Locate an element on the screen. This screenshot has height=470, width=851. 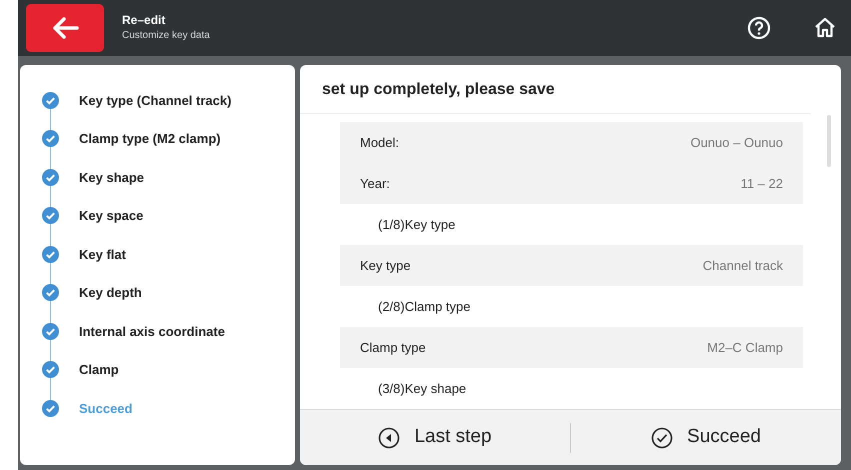
step-label: Key flat is located at coordinates (102, 254).